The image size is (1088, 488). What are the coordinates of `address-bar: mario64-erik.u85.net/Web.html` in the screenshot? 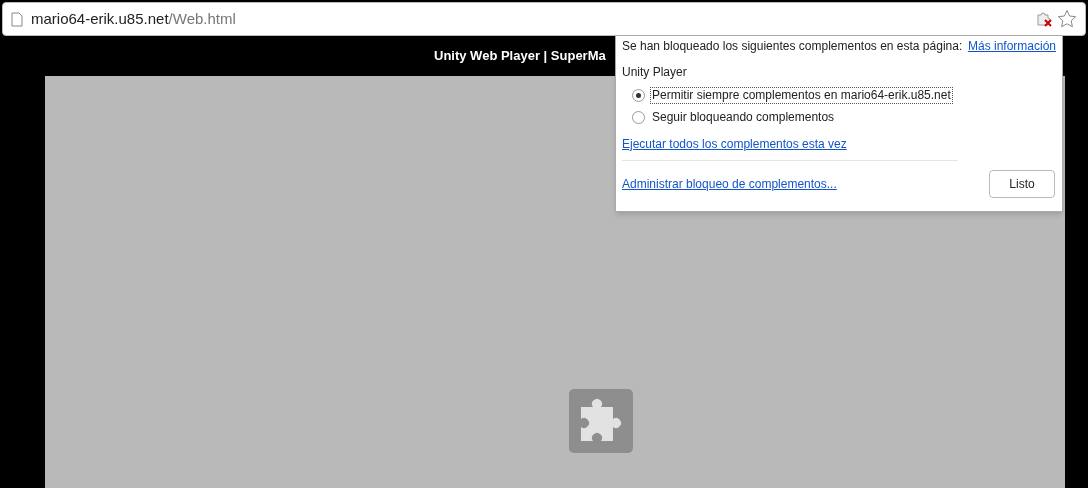 It's located at (544, 19).